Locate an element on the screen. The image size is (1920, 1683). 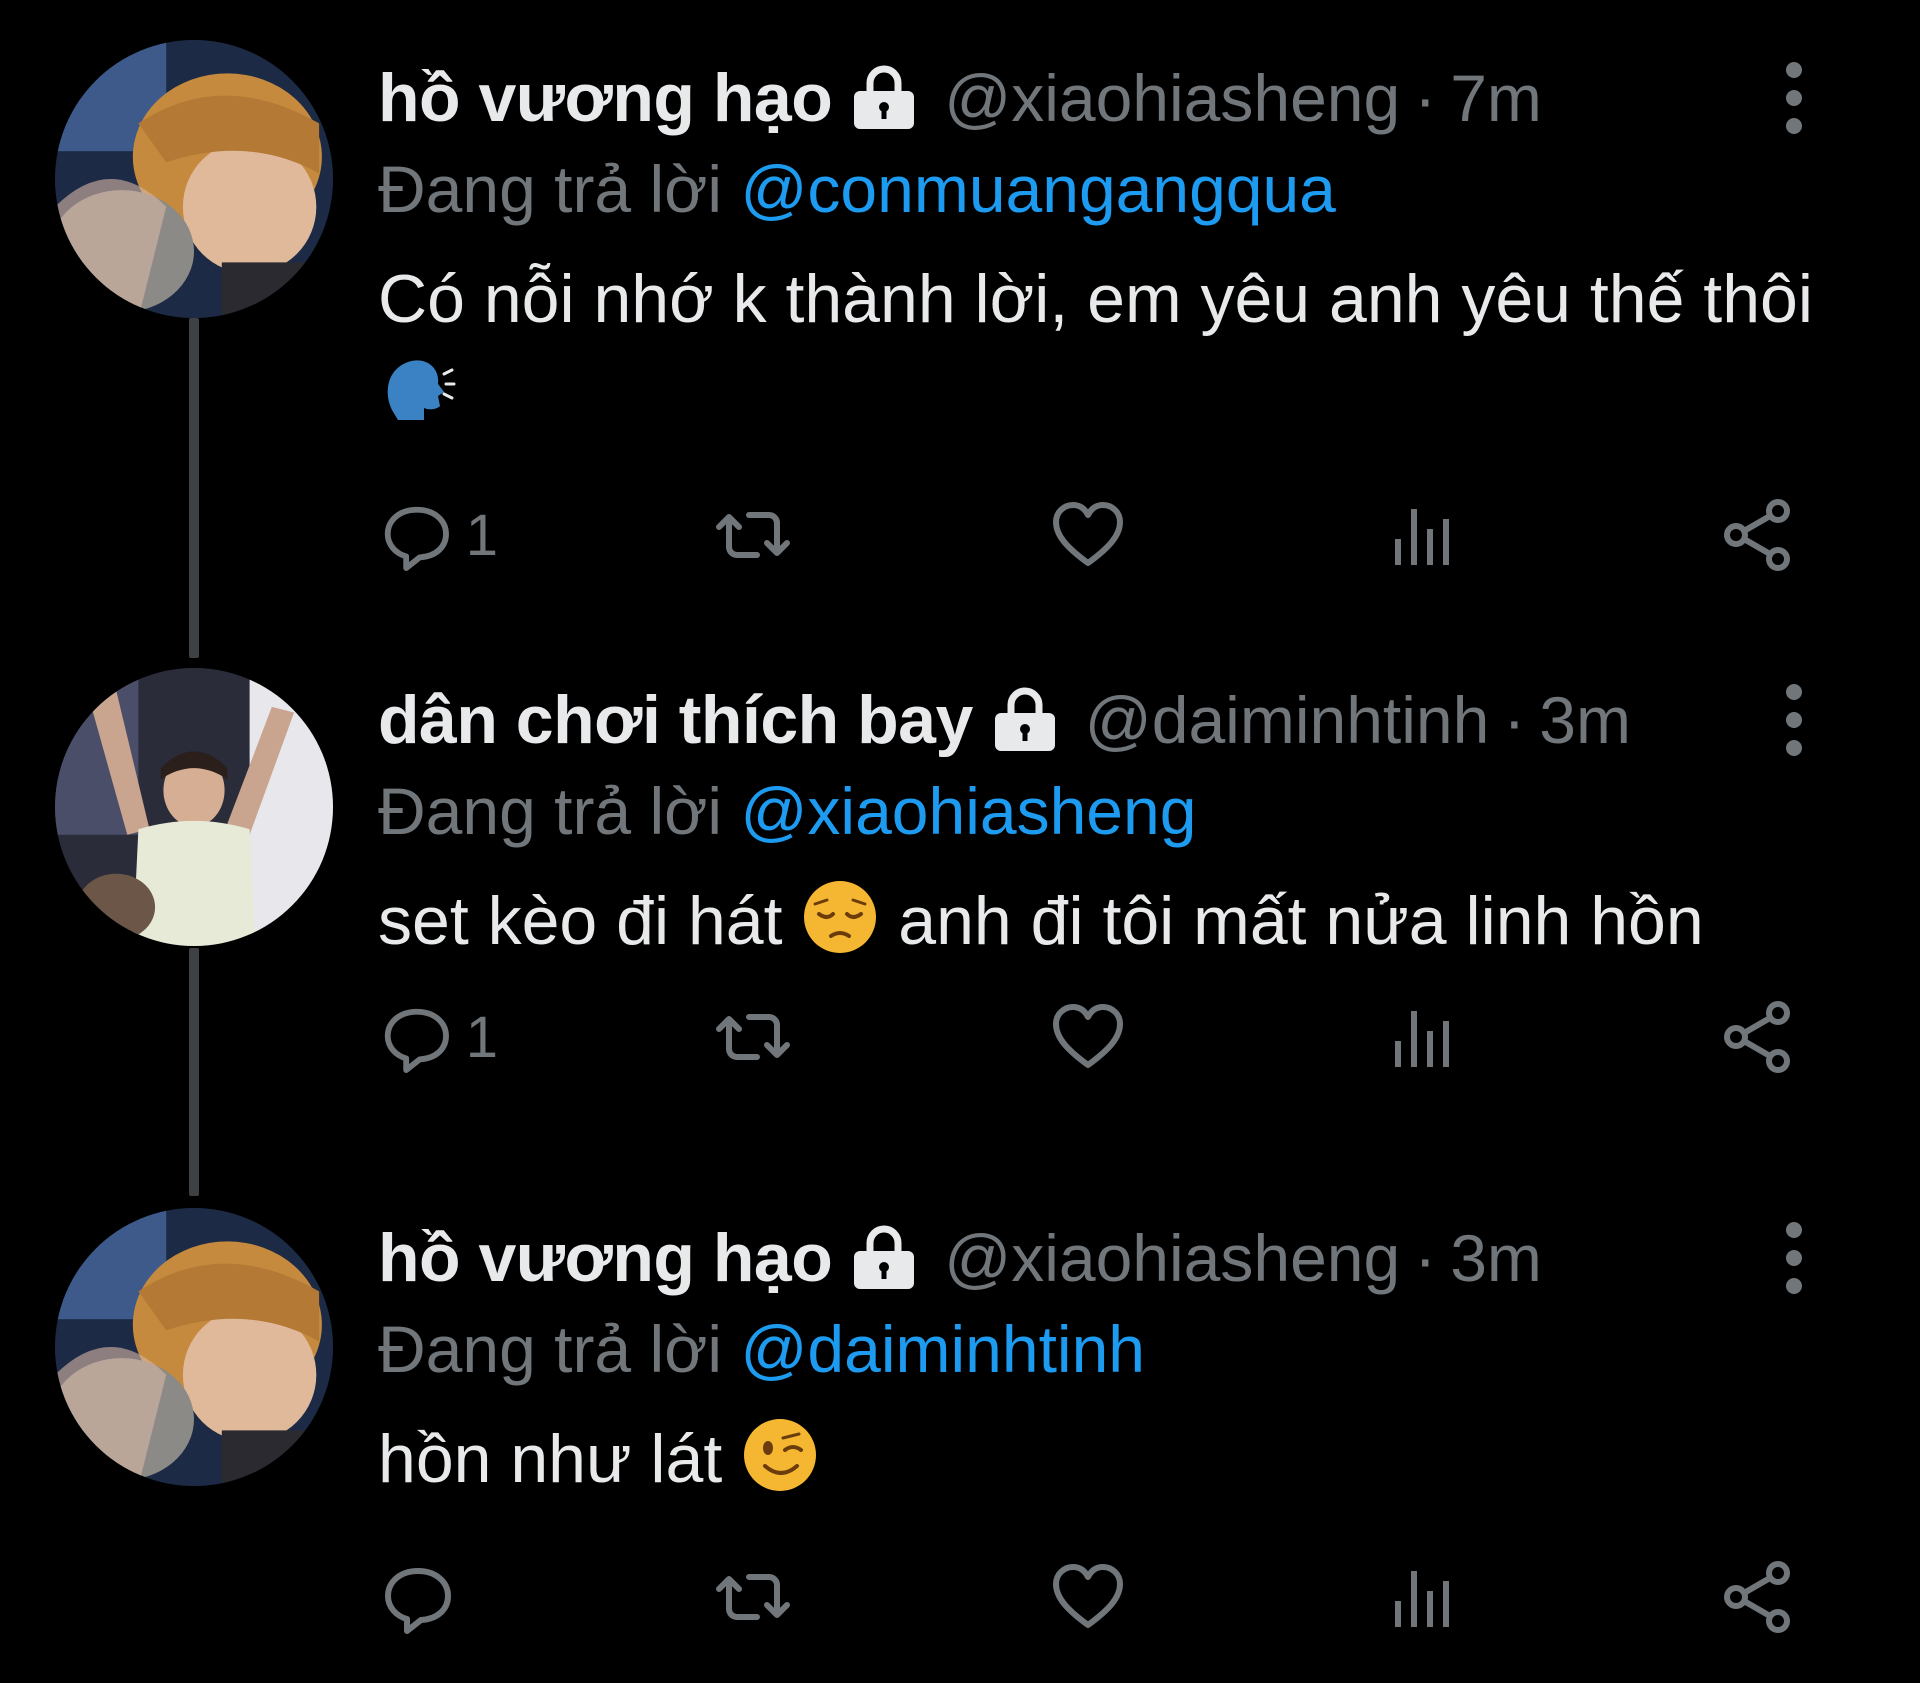
reply-context: Đang trả lời @conmuangangqua is located at coordinates (1109, 189).